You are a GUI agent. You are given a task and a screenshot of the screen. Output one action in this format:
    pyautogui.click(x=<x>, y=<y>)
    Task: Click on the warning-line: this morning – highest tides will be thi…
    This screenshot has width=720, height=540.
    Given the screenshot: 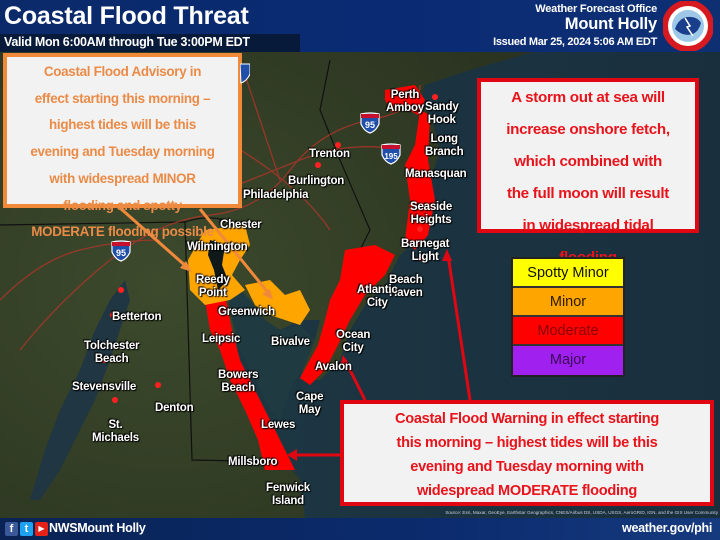 What is the action you would take?
    pyautogui.click(x=527, y=443)
    